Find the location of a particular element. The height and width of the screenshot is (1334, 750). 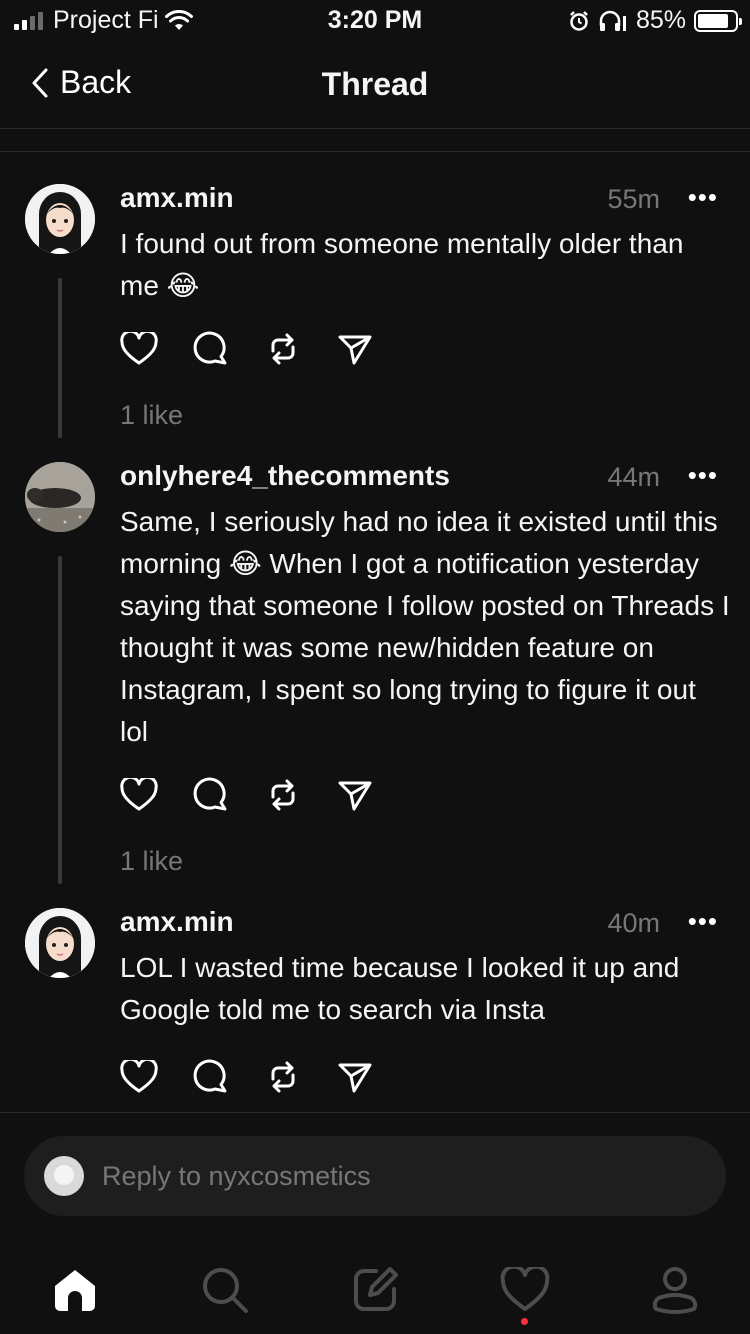

nav-divider is located at coordinates (375, 128).